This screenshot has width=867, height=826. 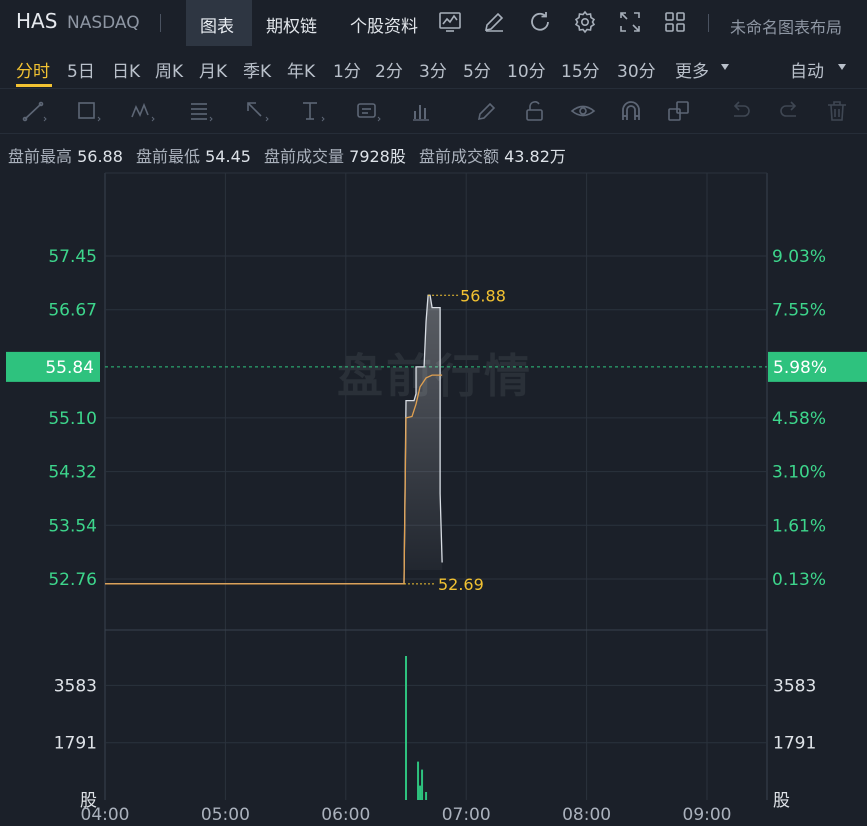 I want to click on percent-tick-label: 9.03%, so click(x=799, y=257).